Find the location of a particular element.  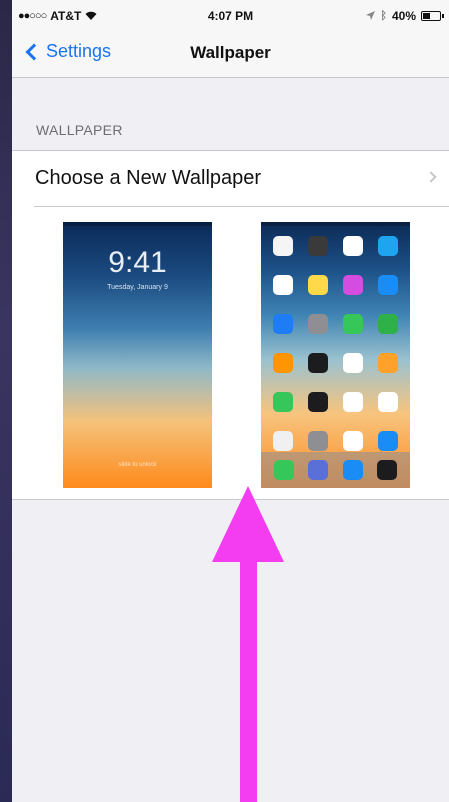

app-icon-grid is located at coordinates (336, 343).